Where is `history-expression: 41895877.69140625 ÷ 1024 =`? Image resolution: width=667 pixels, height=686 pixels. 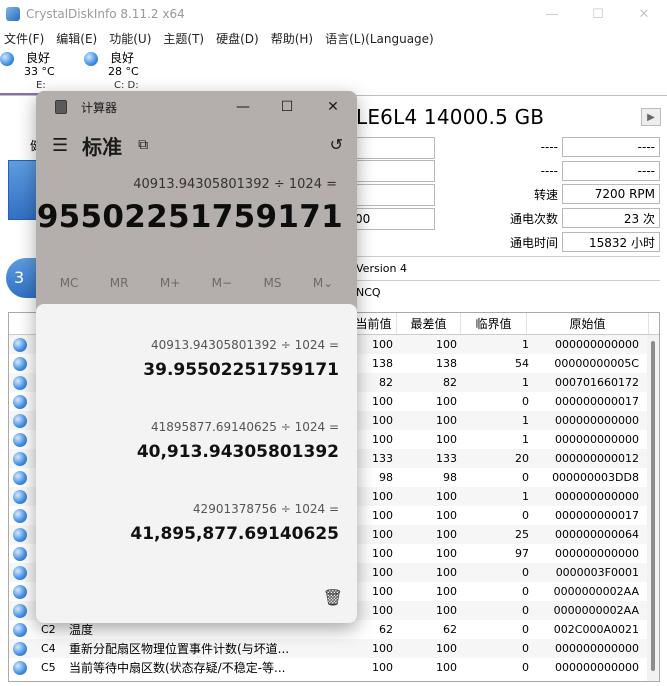 history-expression: 41895877.69140625 ÷ 1024 = is located at coordinates (244, 427).